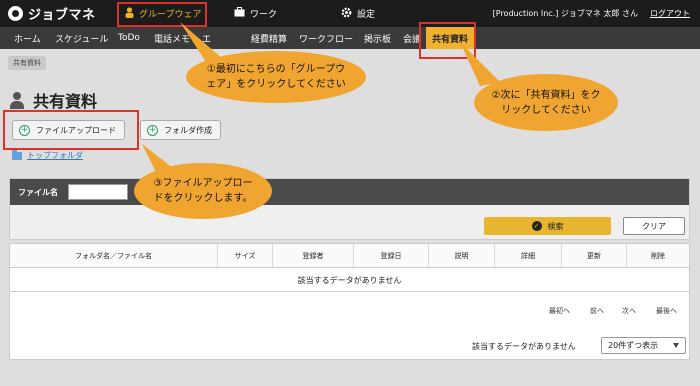  Describe the element at coordinates (27, 63) in the screenshot. I see `breadcrumb-item: 共有資料` at that location.